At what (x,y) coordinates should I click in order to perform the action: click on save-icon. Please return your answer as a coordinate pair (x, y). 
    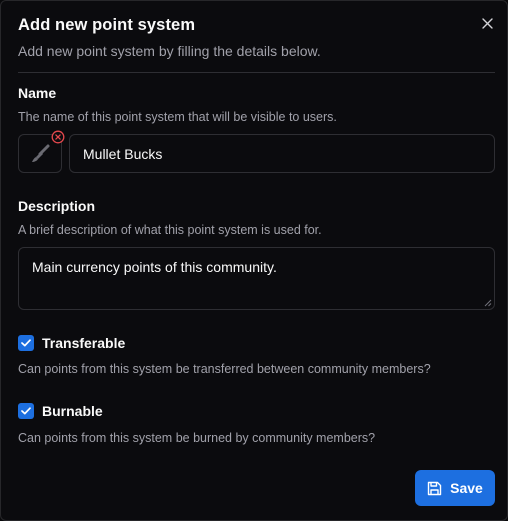
    Looking at the image, I should click on (434, 488).